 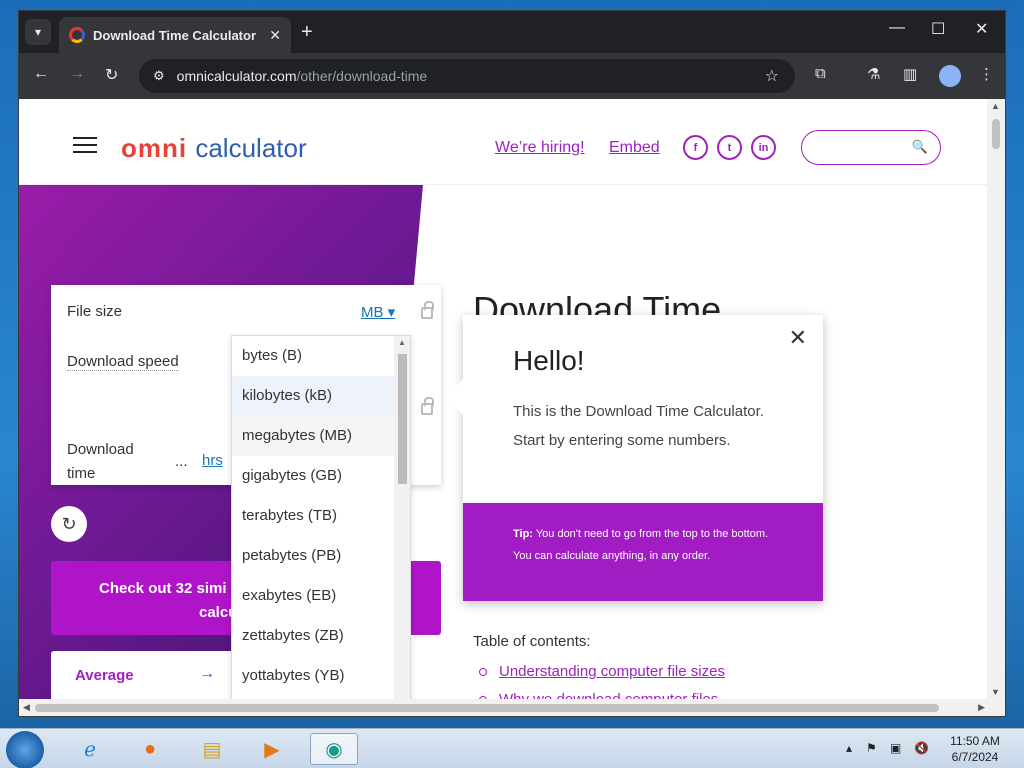 What do you see at coordinates (772, 76) in the screenshot?
I see `bookmark-star-icon: ☆` at bounding box center [772, 76].